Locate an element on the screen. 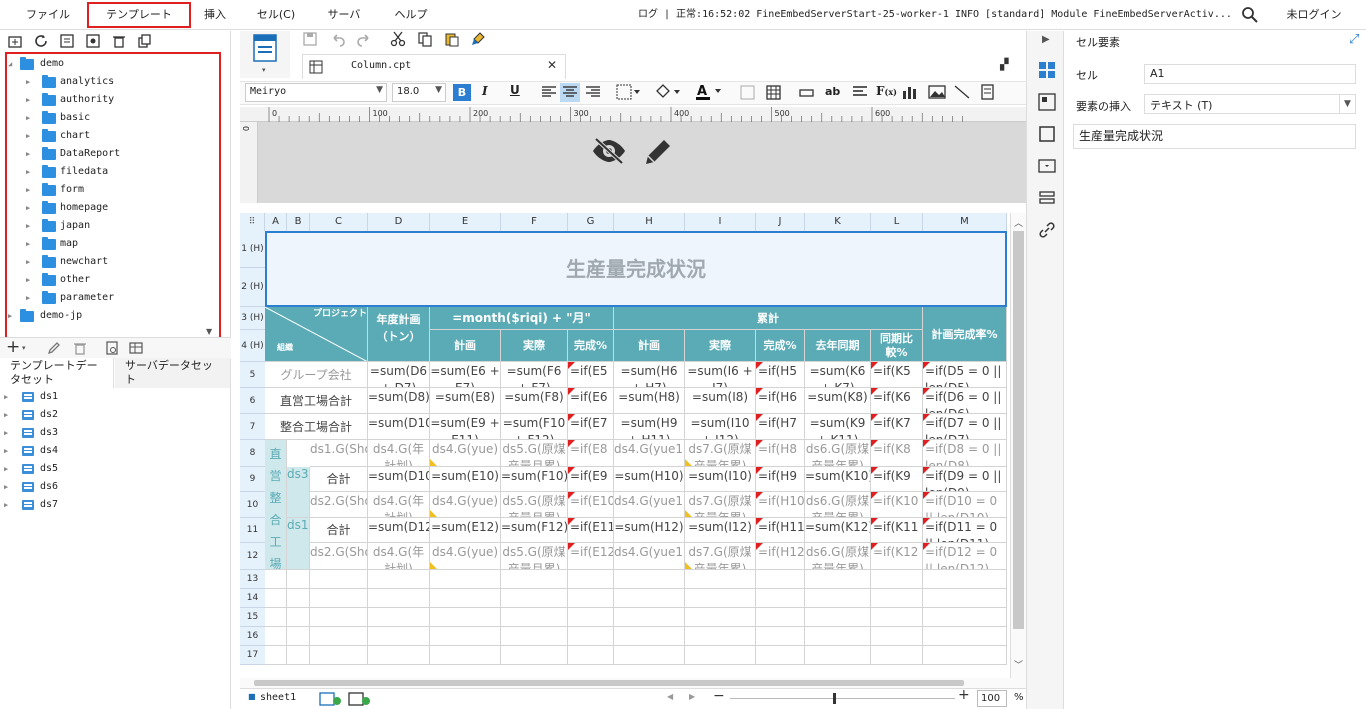 The height and width of the screenshot is (709, 1366). zoom-in-icon: + is located at coordinates (964, 695).